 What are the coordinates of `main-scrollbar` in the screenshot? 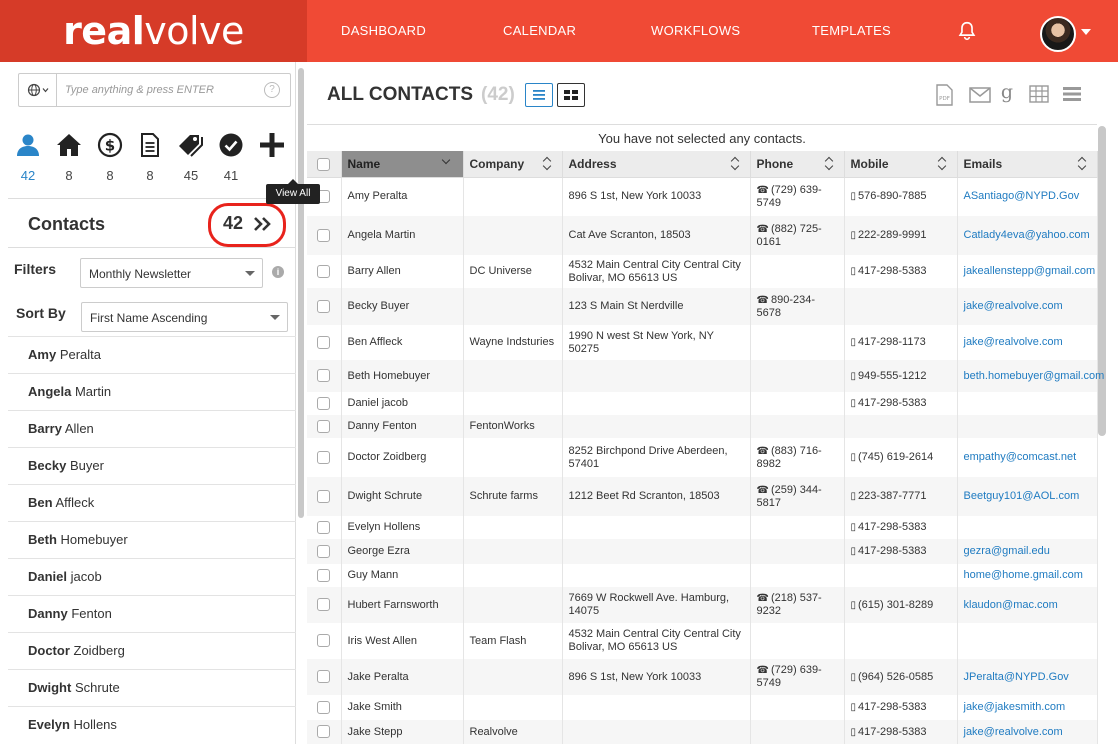 It's located at (1102, 281).